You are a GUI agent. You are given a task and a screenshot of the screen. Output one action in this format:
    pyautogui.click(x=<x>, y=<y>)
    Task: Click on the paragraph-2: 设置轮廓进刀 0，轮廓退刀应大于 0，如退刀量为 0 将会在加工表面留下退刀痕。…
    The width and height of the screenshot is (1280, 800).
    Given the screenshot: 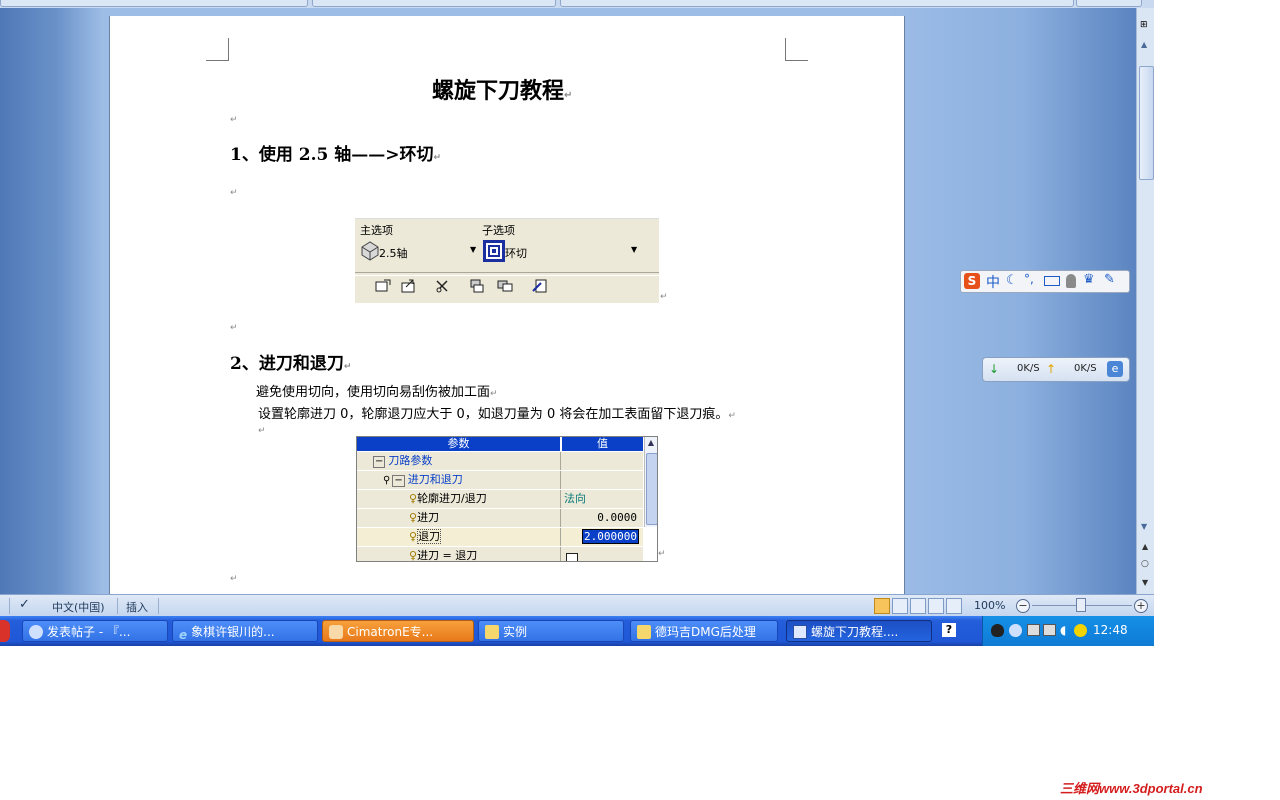 What is the action you would take?
    pyautogui.click(x=497, y=414)
    